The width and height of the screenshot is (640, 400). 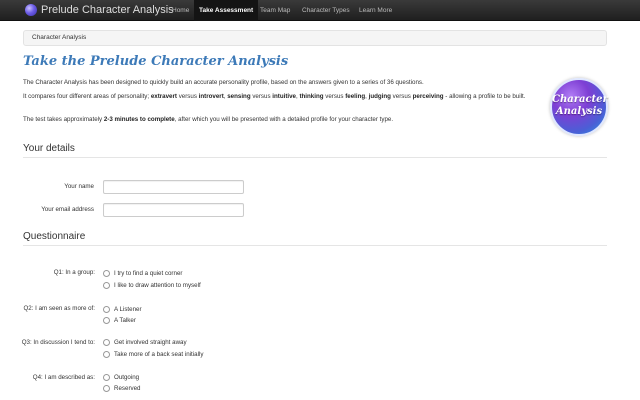 I want to click on q4-option-1-label: Outgoing, so click(x=126, y=377).